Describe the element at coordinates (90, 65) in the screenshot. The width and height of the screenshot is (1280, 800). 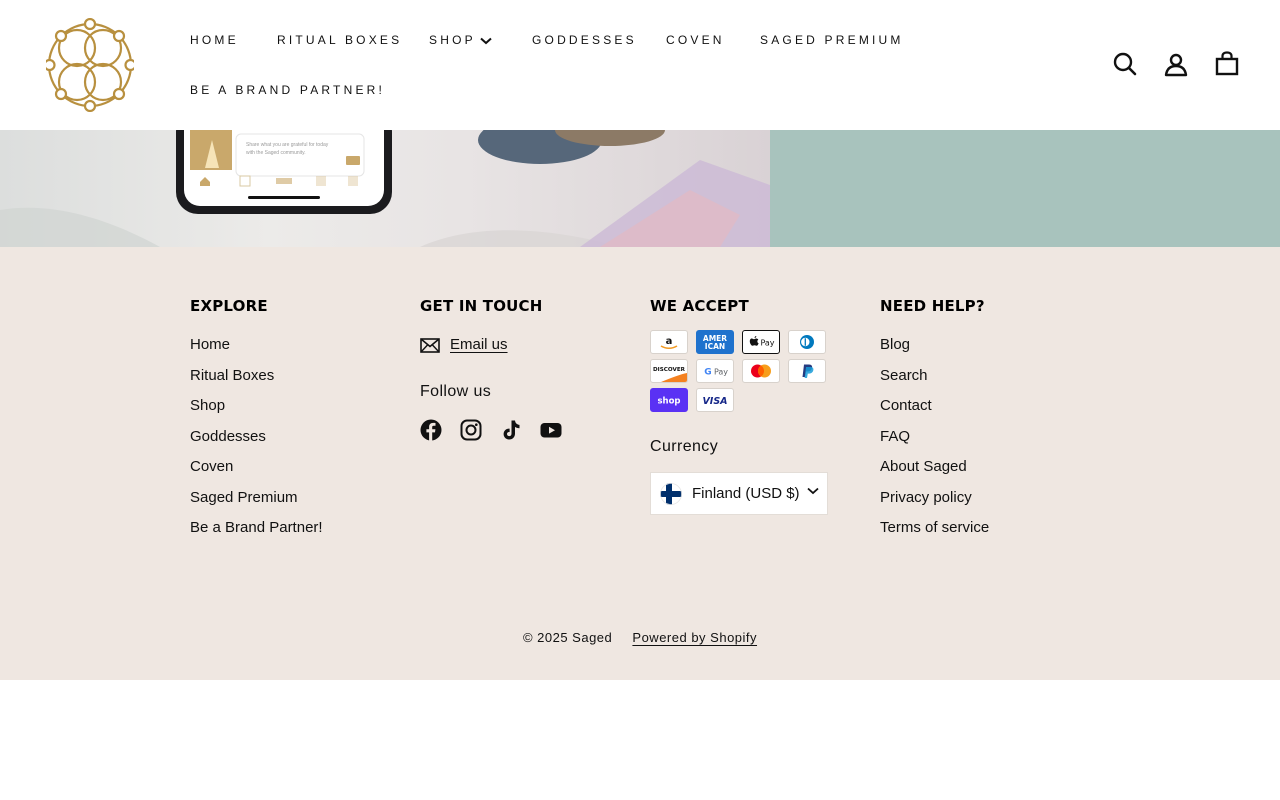
I see `saged-logo` at that location.